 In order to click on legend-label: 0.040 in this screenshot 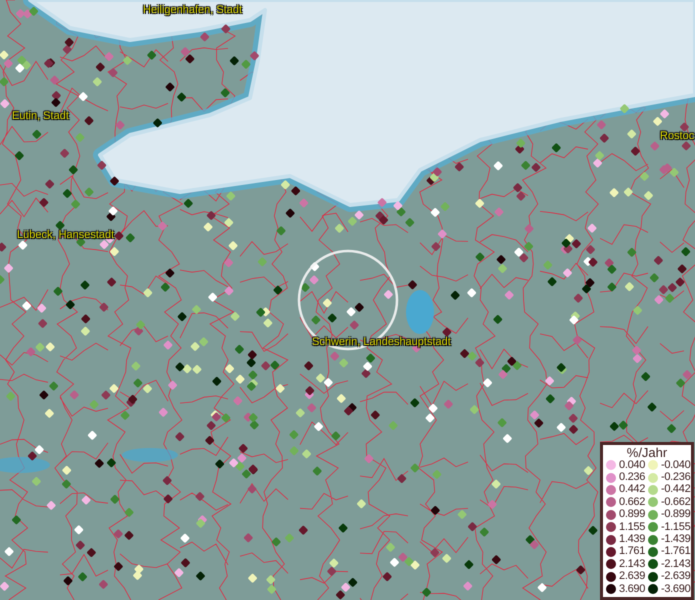, I will do `click(632, 465)`.